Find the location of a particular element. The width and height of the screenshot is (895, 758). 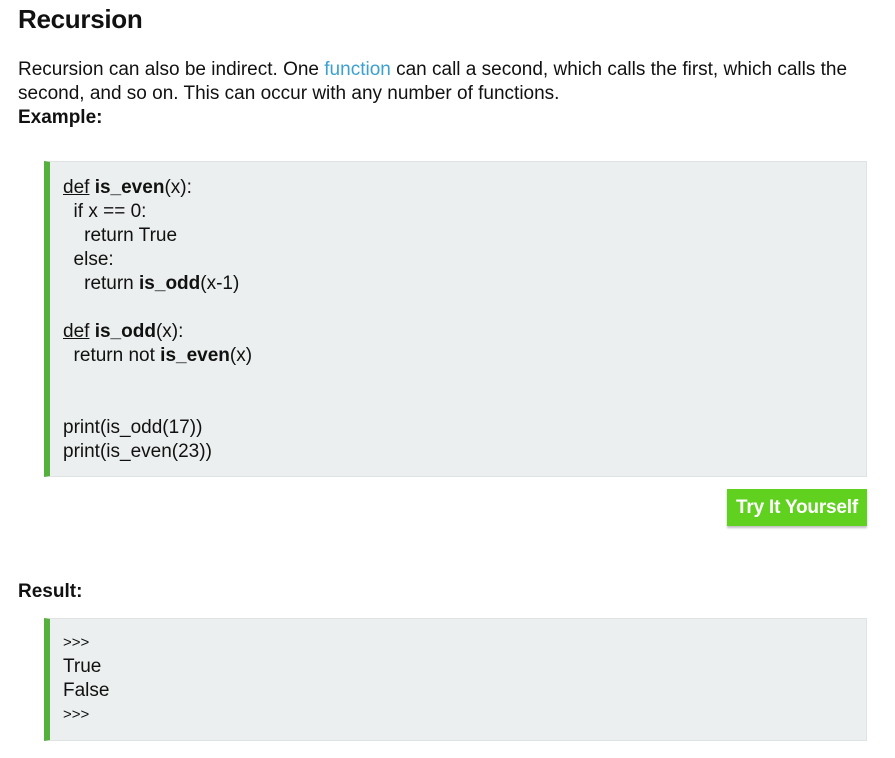

result-output-block: >>> True False >>> is located at coordinates (455, 679).